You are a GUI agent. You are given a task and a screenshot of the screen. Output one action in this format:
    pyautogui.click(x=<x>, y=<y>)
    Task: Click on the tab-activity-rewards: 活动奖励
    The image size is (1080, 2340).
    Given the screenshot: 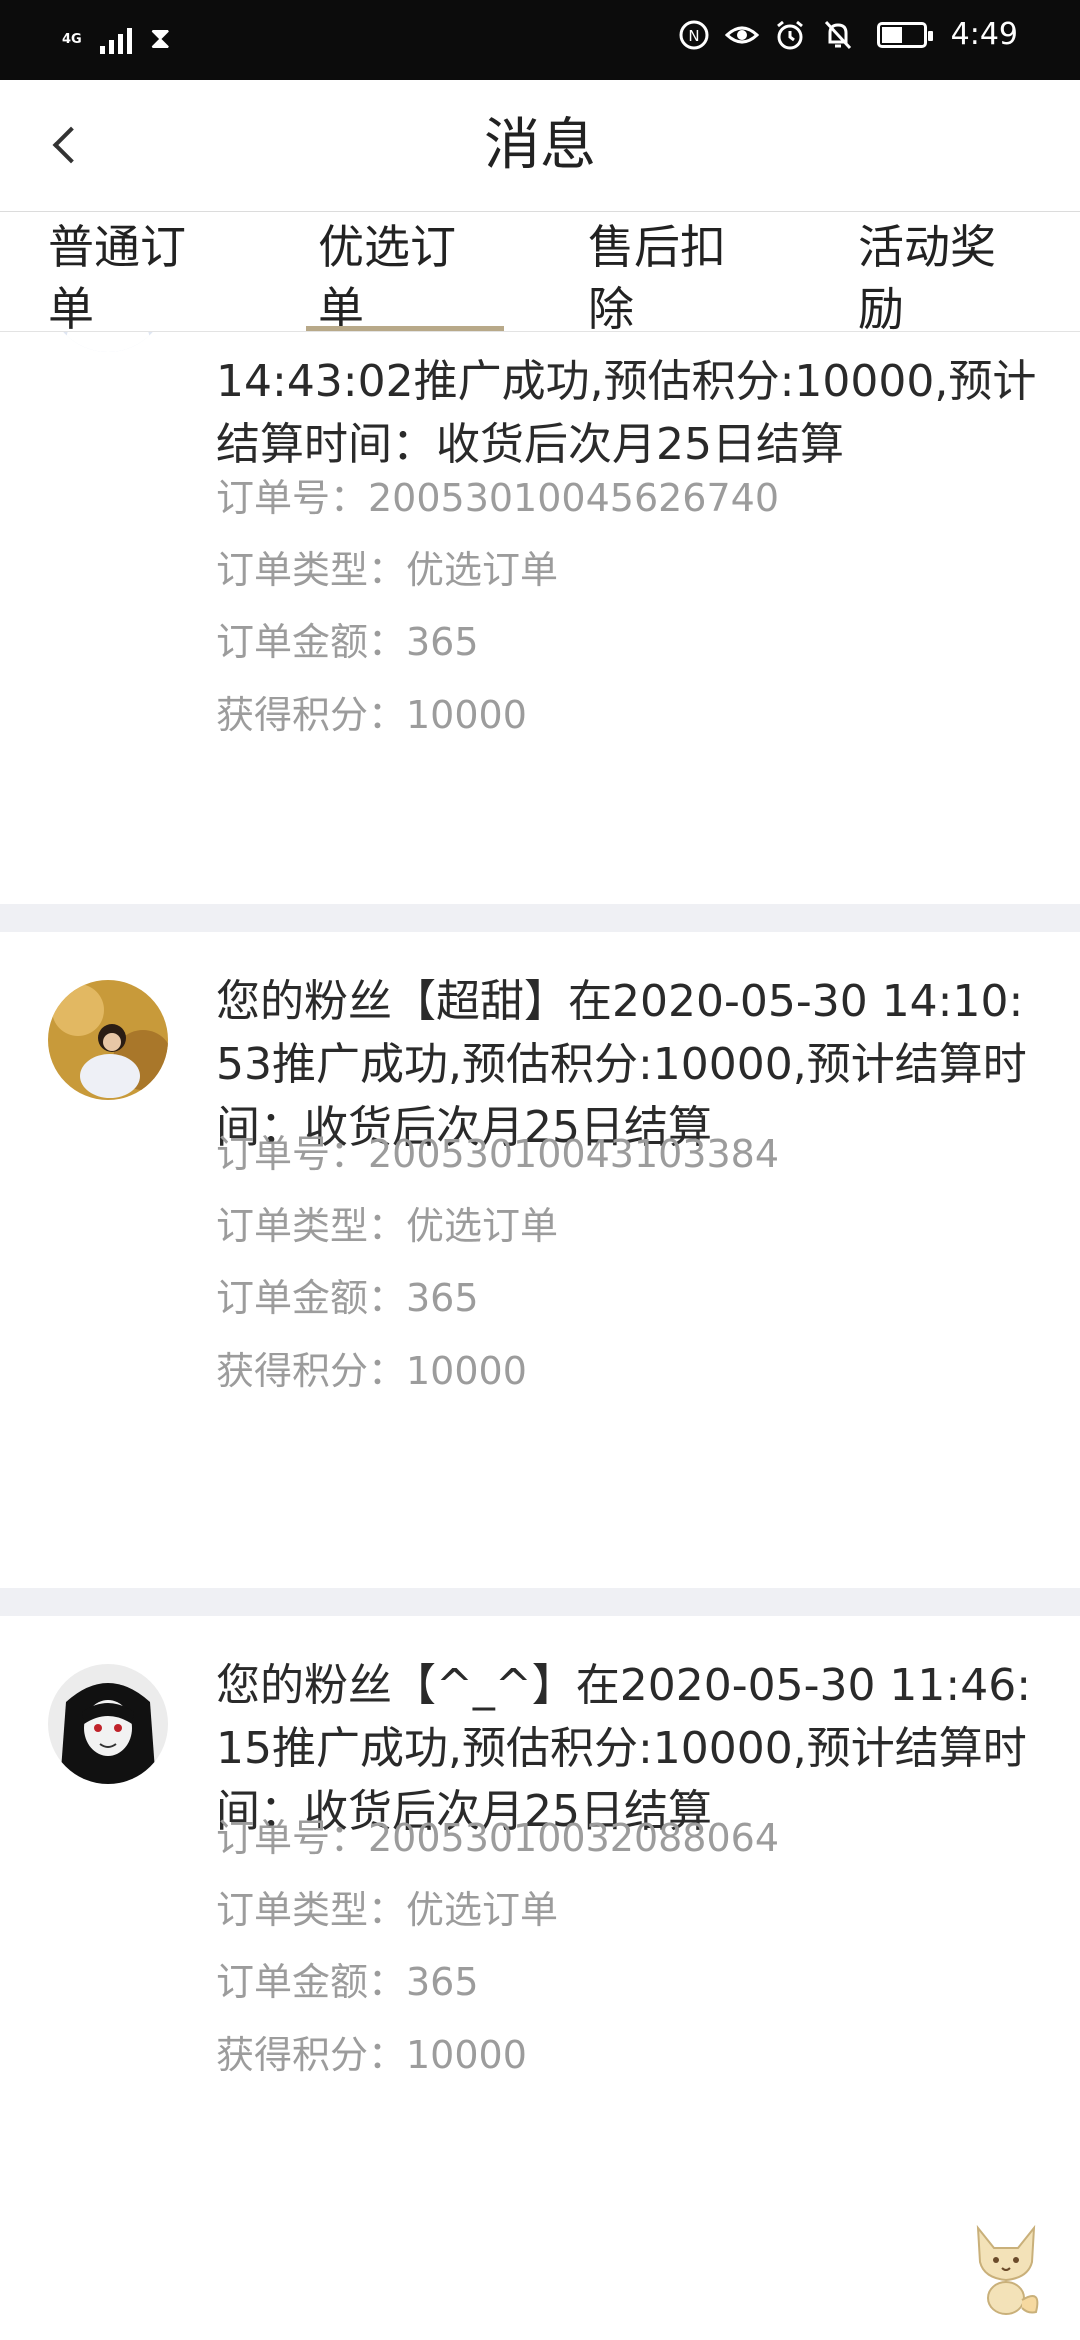 What is the action you would take?
    pyautogui.click(x=933, y=273)
    